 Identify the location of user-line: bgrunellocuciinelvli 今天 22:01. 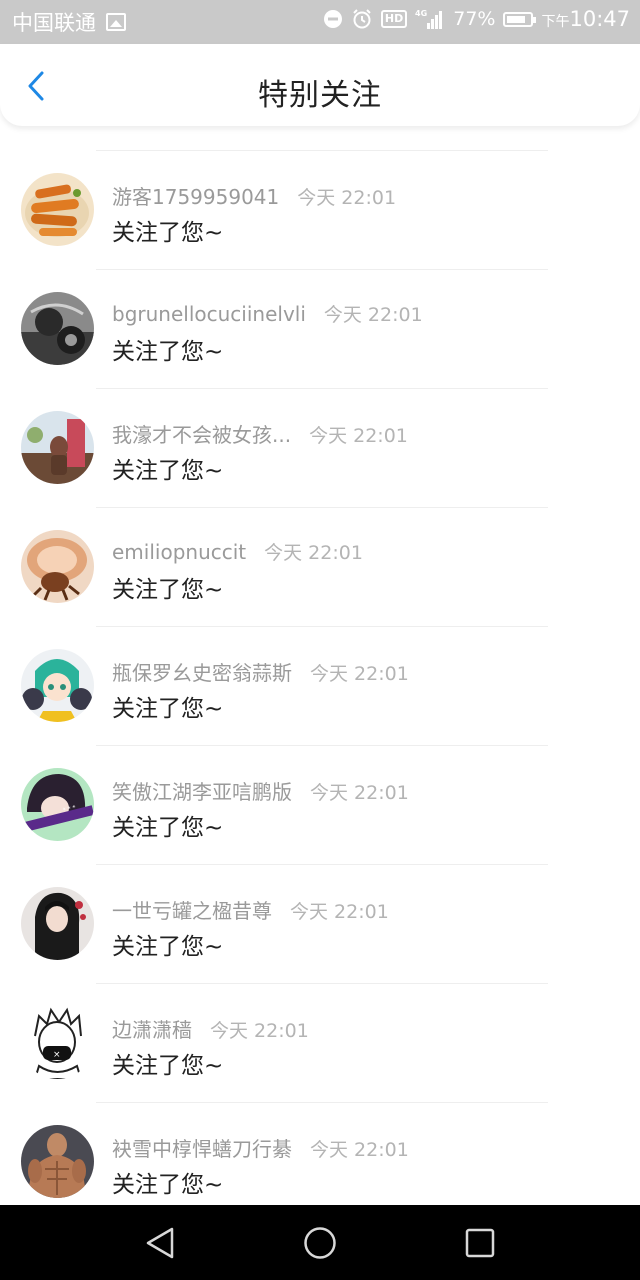
(267, 313).